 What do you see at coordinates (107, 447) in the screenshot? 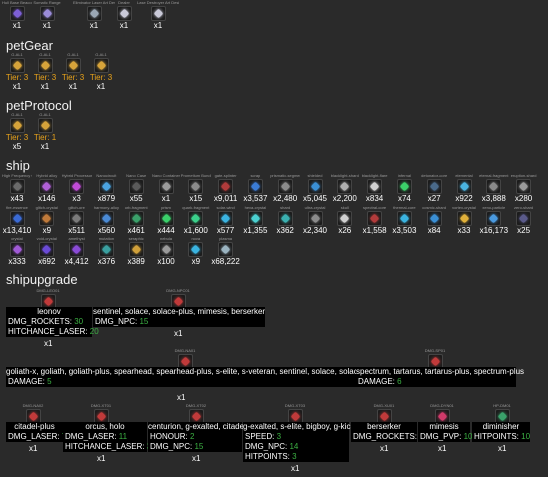
I see `upgrade-stat-row: HITCHANCE_LASER: 3` at bounding box center [107, 447].